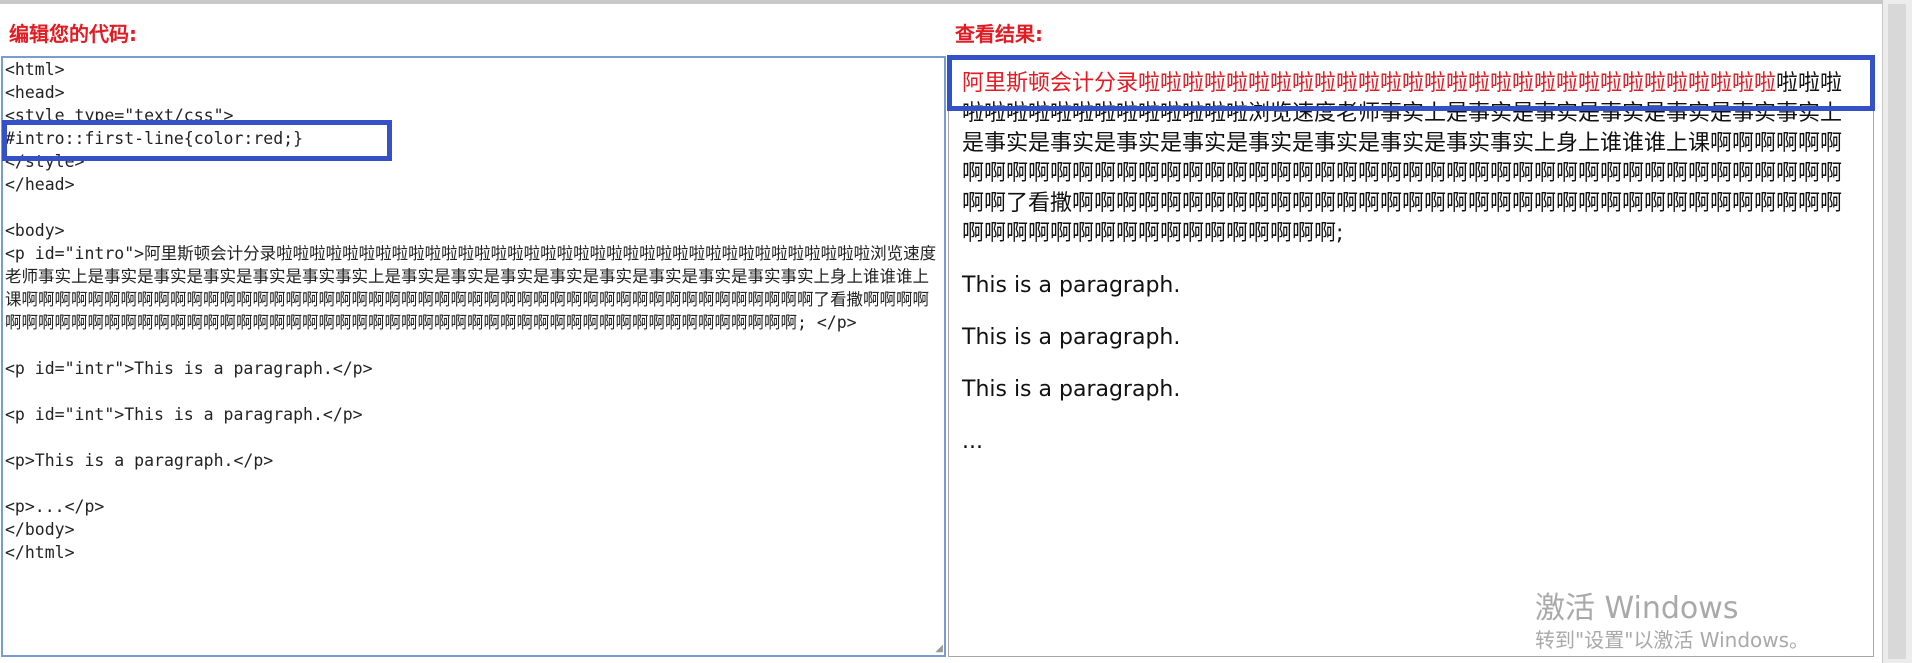 The width and height of the screenshot is (1912, 663). I want to click on view-result-label: 查看结果:, so click(999, 34).